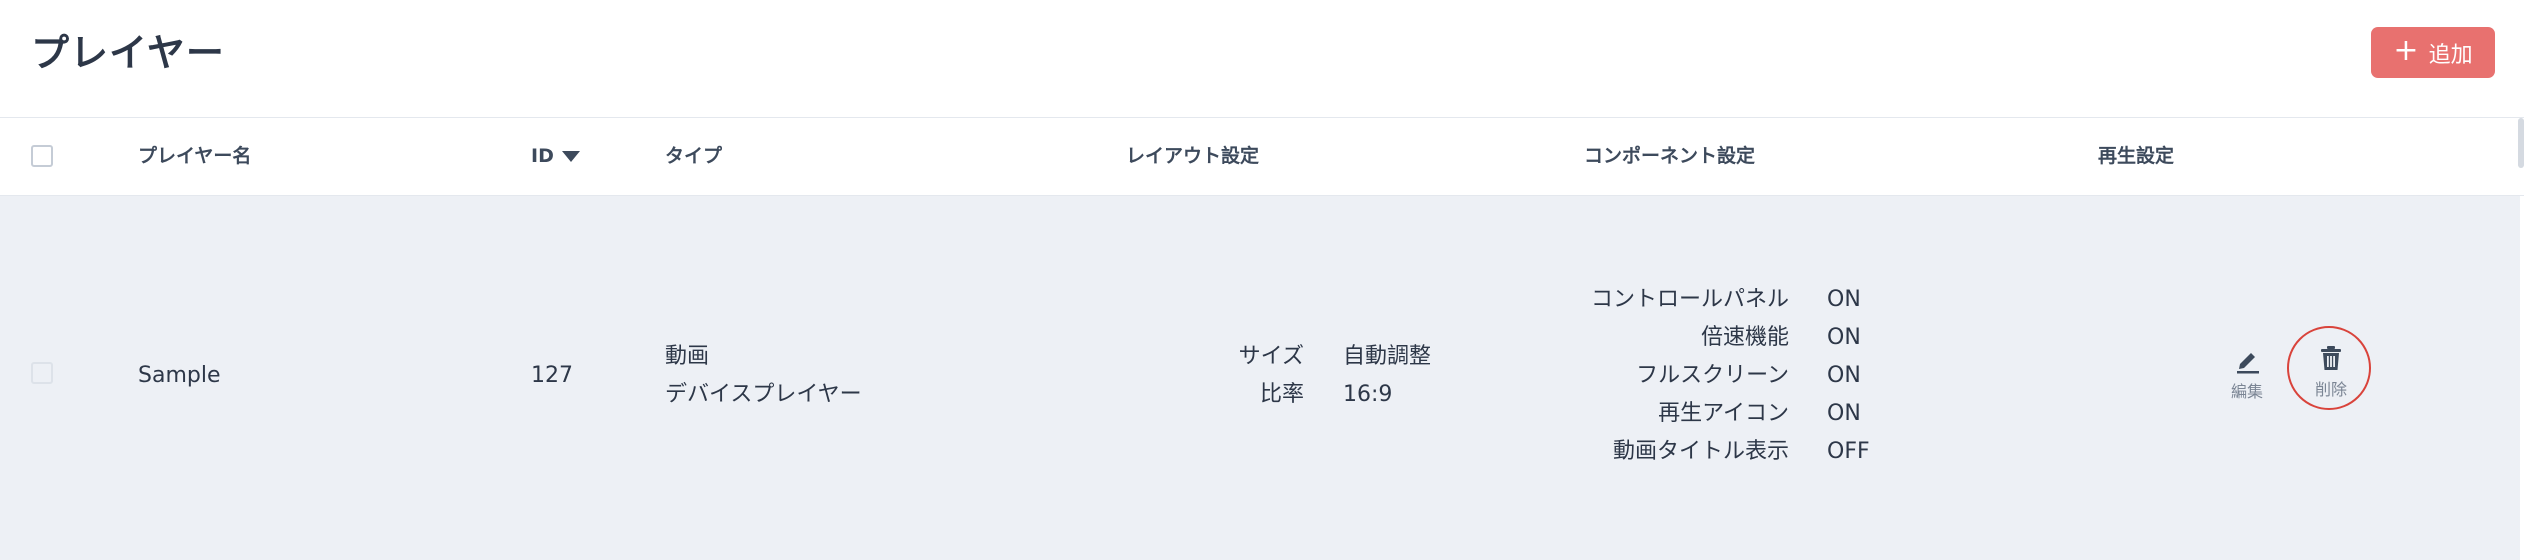  I want to click on layout-values: 自動調整 16:9, so click(1387, 376).